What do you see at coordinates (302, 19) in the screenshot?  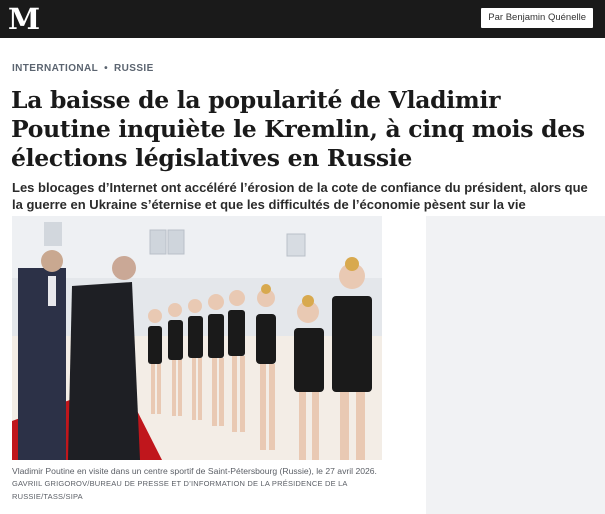 I see `top-bar: M Par Benjamin Quénelle` at bounding box center [302, 19].